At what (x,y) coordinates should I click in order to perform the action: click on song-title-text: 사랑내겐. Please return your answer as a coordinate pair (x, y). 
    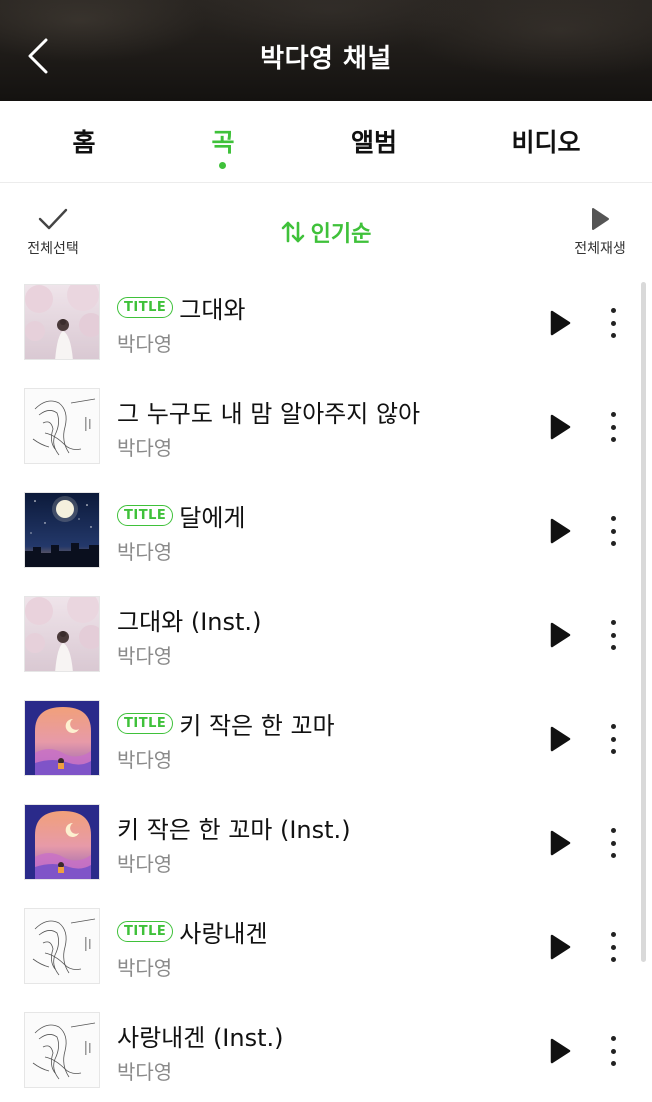
    Looking at the image, I should click on (223, 934).